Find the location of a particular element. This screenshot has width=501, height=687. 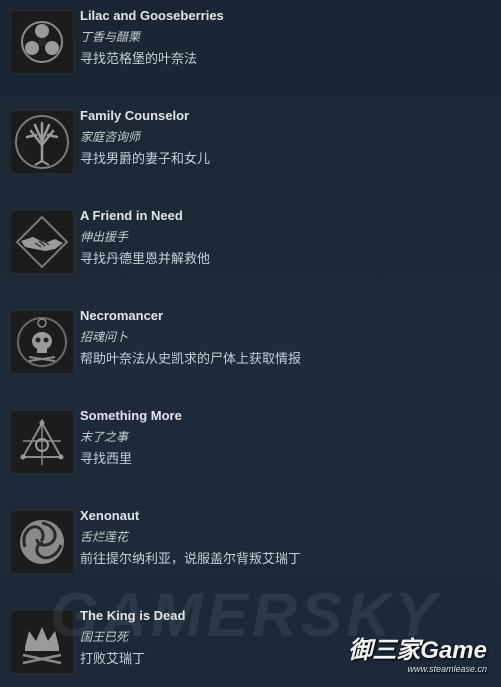

achievement-subtitle: 国王已死 is located at coordinates (104, 637).